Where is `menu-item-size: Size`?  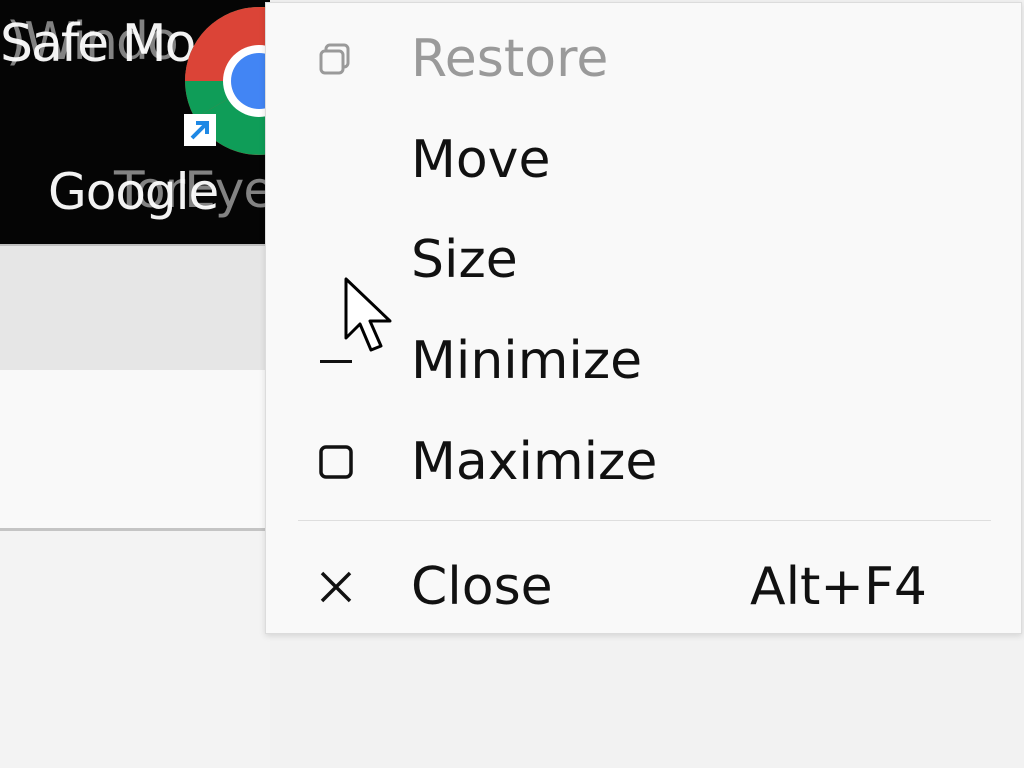 menu-item-size: Size is located at coordinates (643, 260).